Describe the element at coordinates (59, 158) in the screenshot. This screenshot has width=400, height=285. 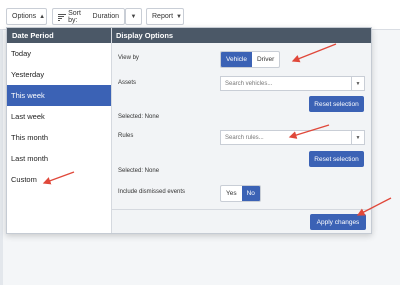
I see `period-item-last-month: Last month` at that location.